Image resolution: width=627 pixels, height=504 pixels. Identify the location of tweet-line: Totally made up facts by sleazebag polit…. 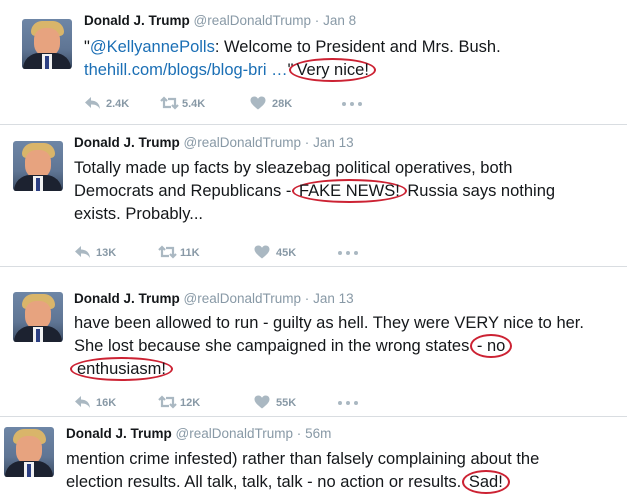
(293, 168).